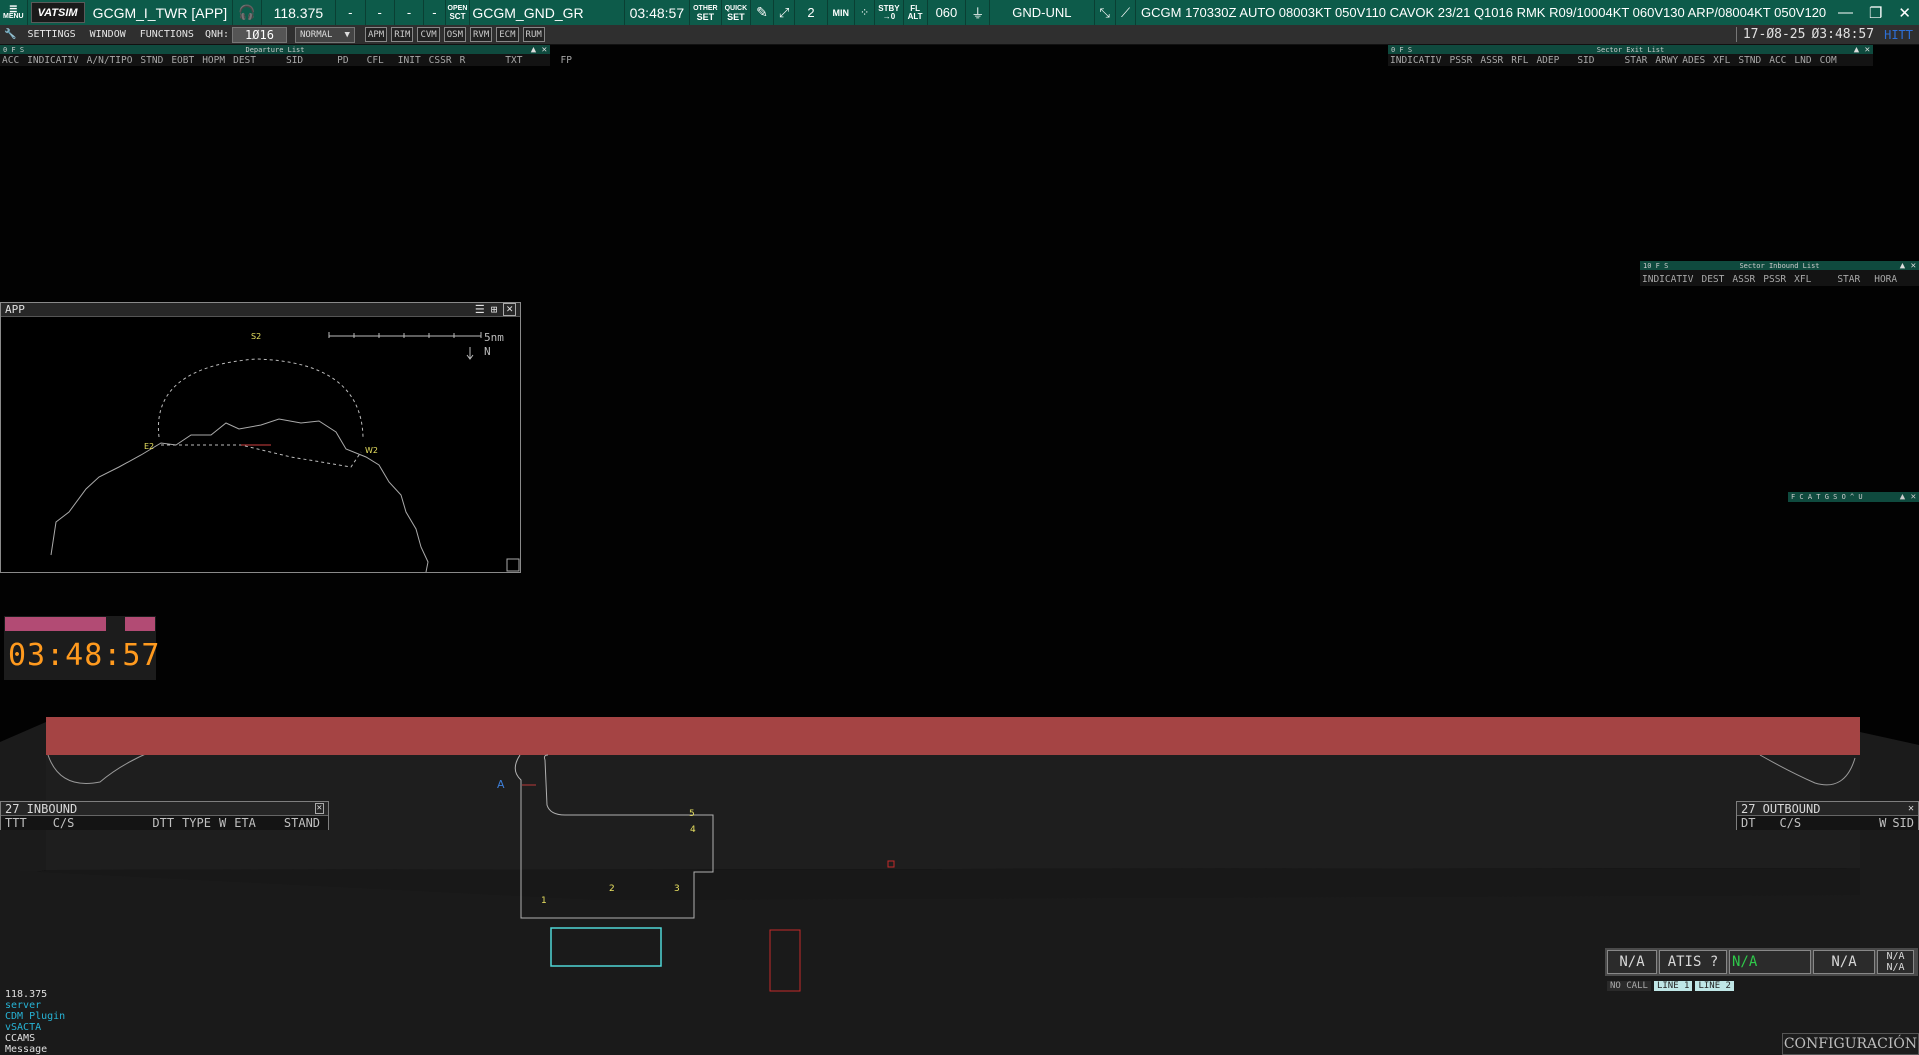  I want to click on min-button: MIN, so click(842, 12).